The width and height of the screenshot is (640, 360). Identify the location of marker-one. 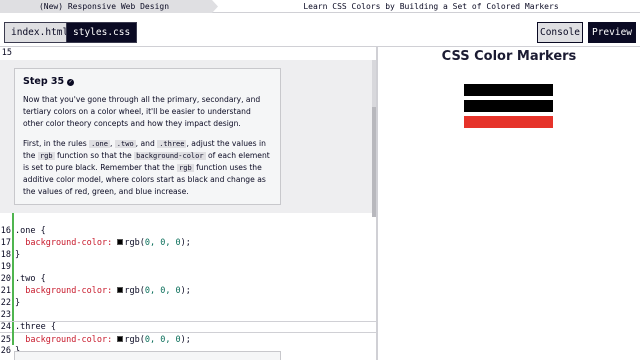
(508, 90).